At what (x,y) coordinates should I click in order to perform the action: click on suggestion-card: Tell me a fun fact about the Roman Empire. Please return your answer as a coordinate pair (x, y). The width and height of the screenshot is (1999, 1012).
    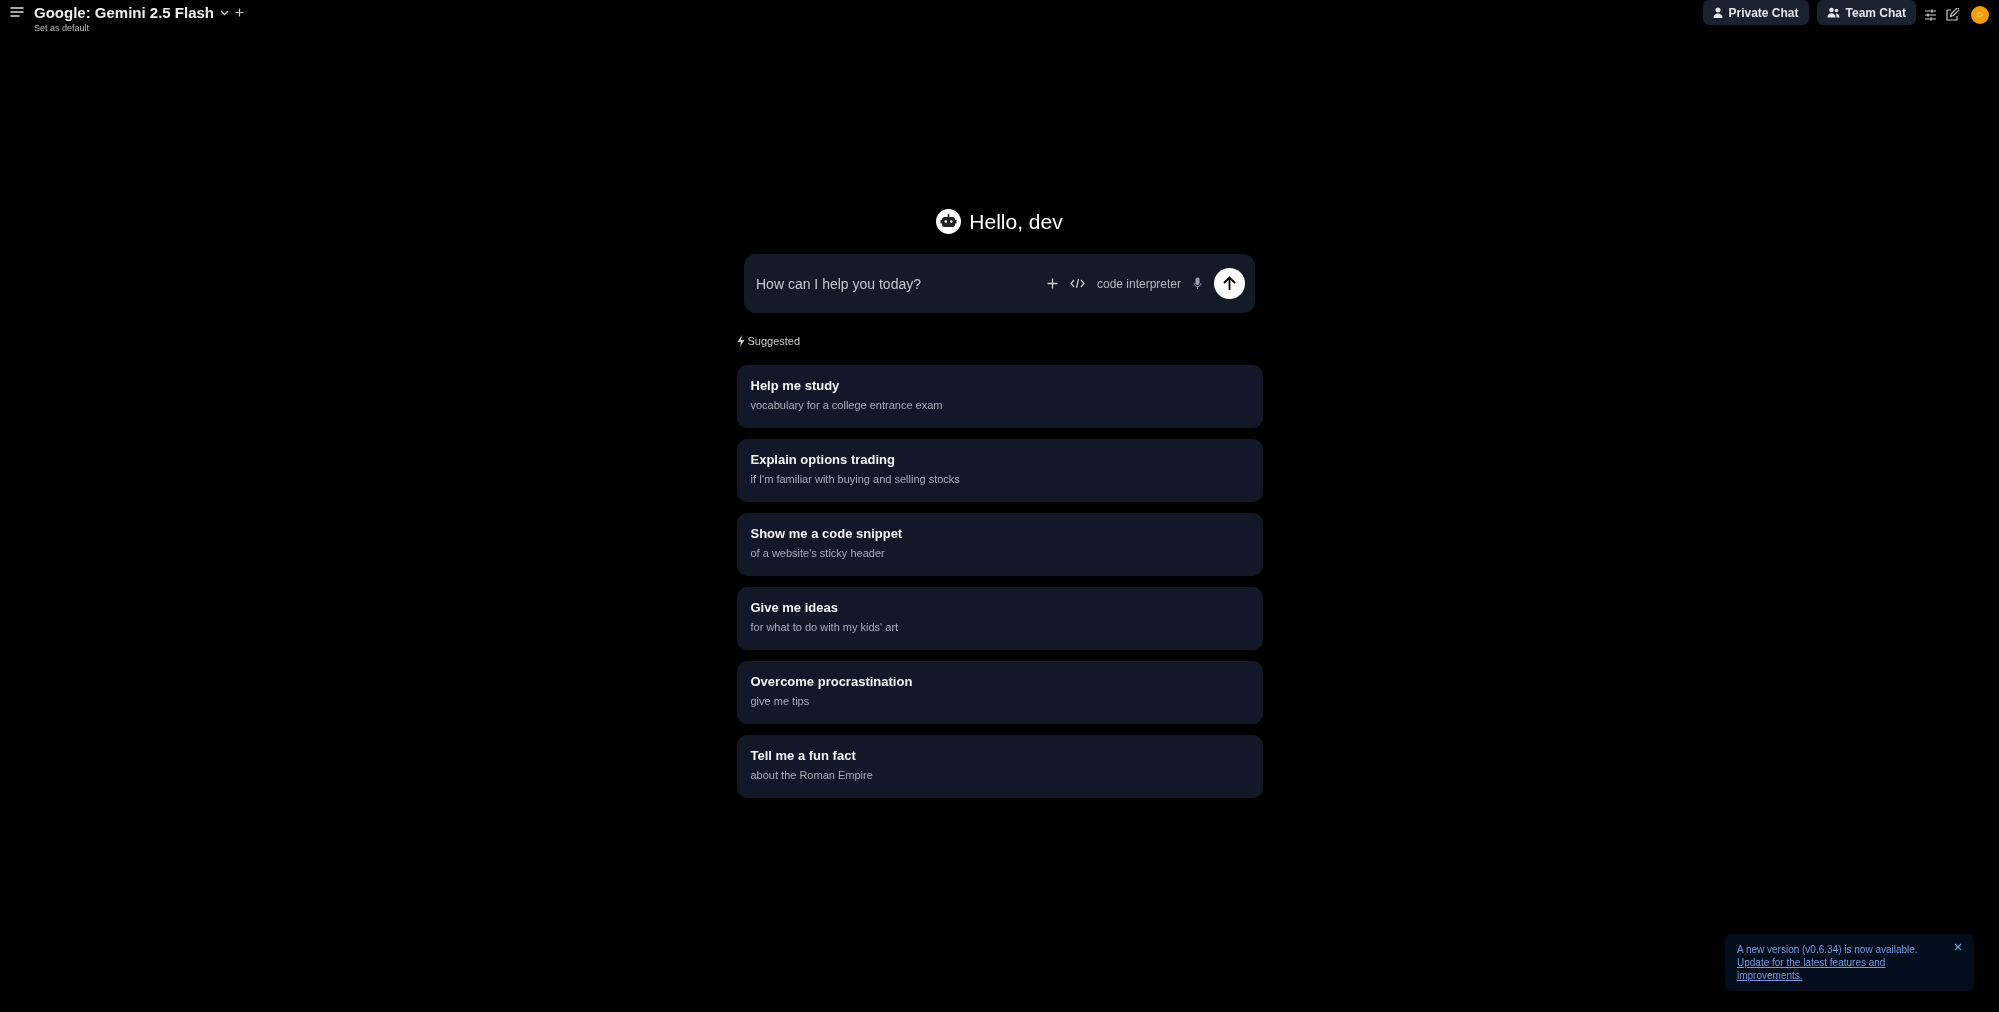
    Looking at the image, I should click on (999, 766).